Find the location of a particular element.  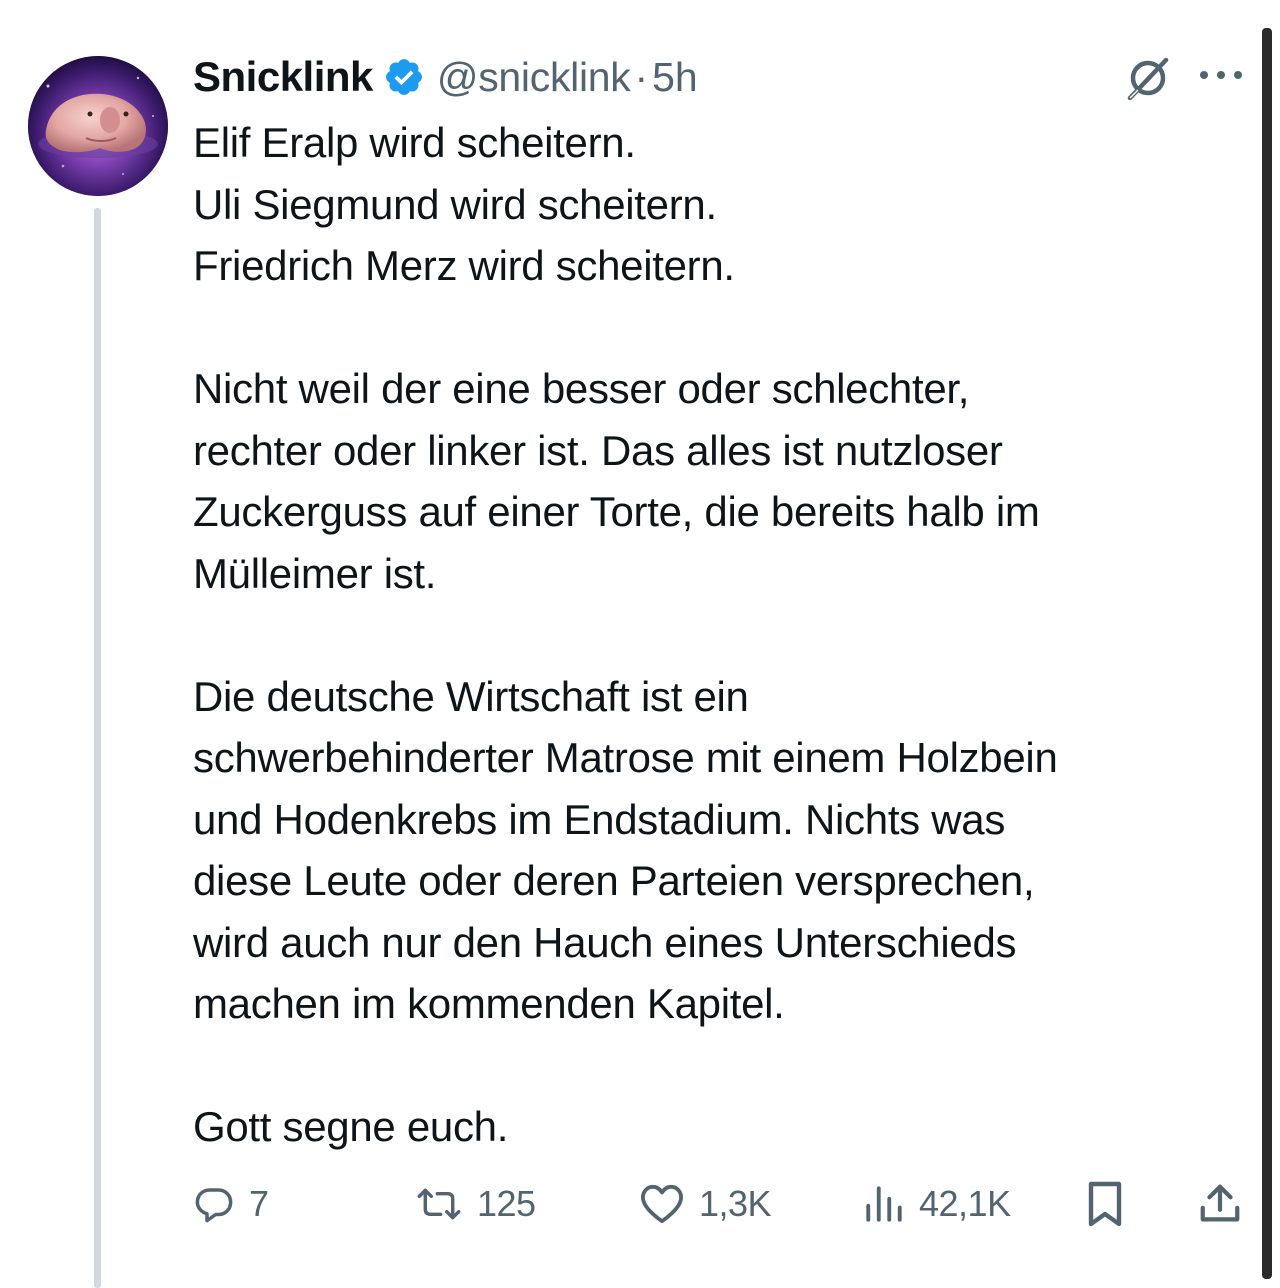

bookmark-button is located at coordinates (1105, 1204).